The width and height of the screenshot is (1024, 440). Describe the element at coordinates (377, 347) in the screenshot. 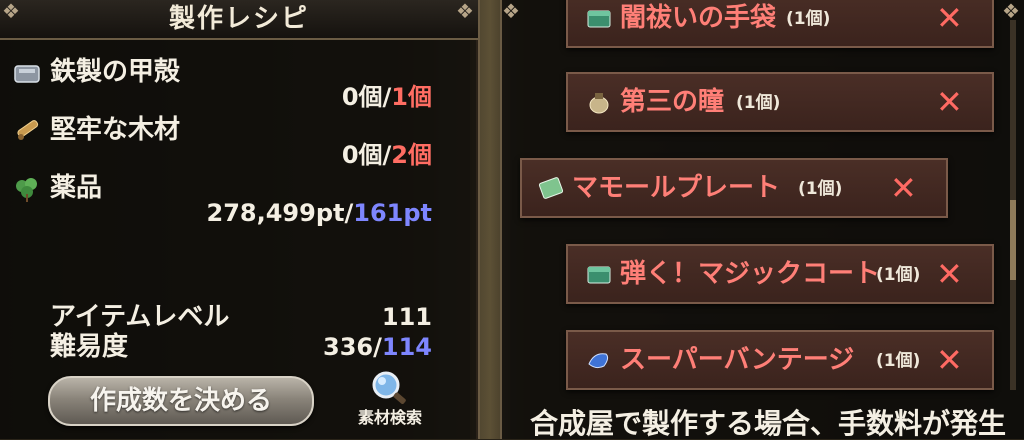

I see `difficulty-value: 336/114` at that location.